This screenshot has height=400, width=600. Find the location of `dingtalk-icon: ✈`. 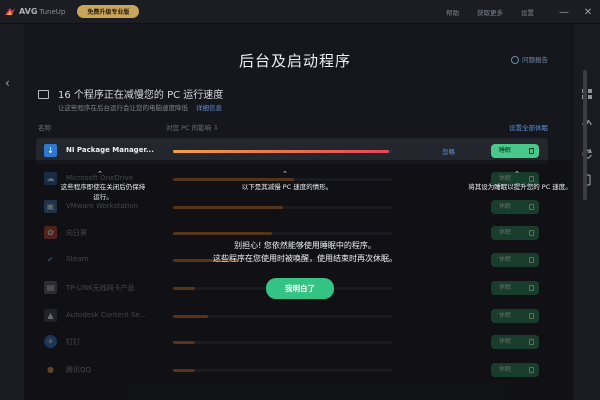

dingtalk-icon: ✈ is located at coordinates (50, 341).